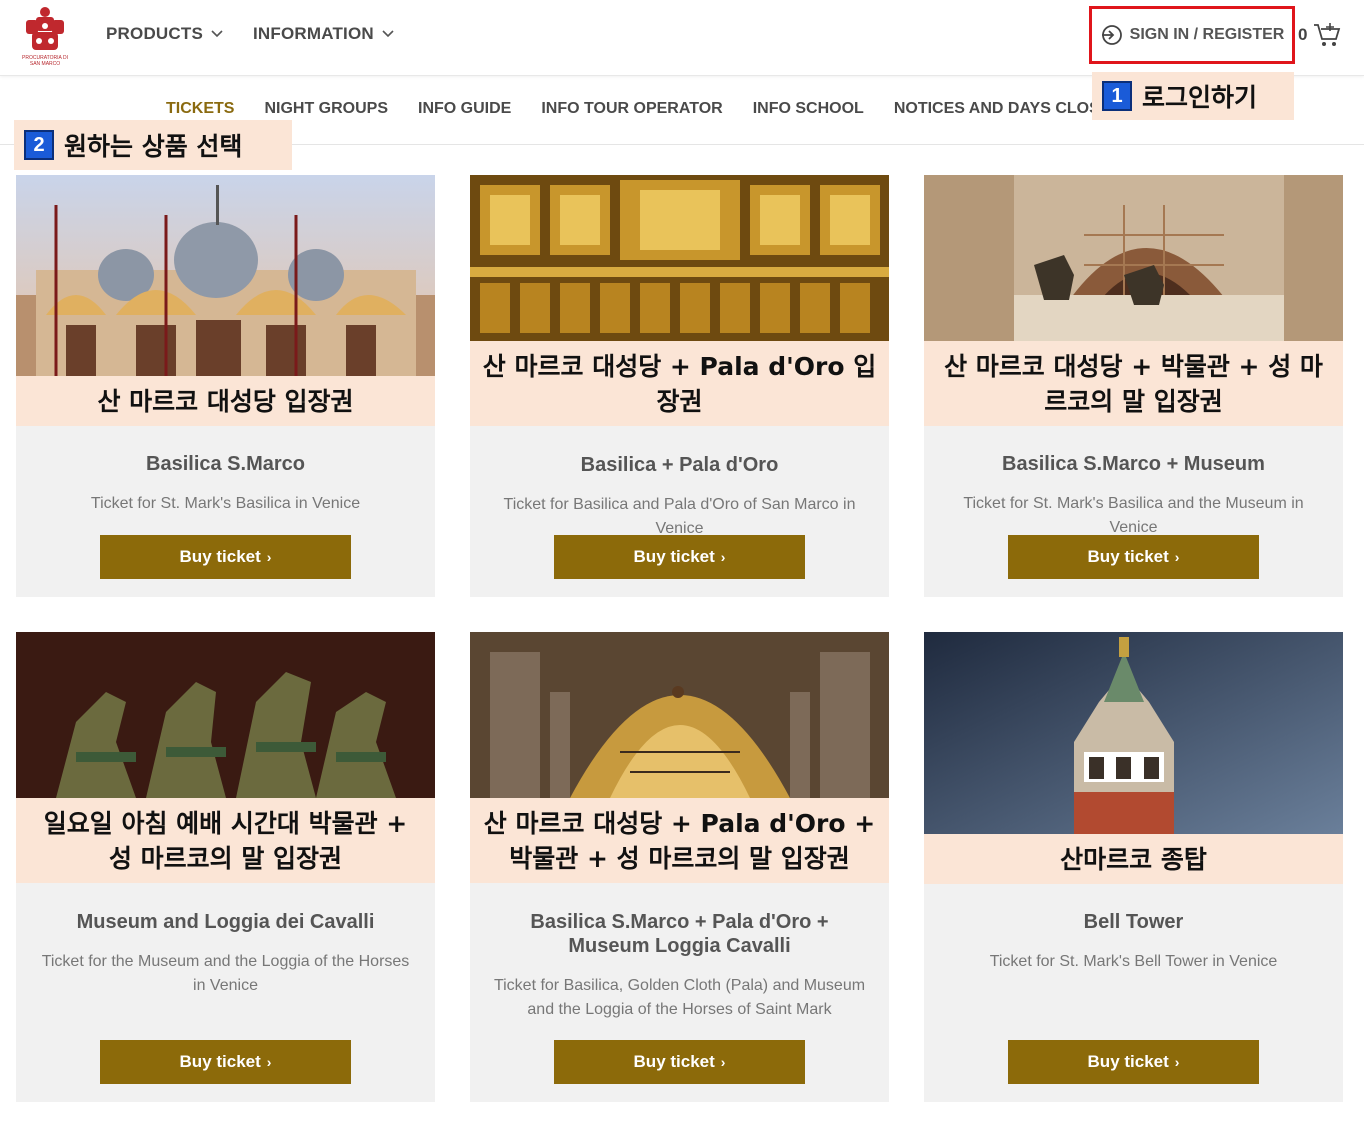 This screenshot has height=1125, width=1364. Describe the element at coordinates (1117, 96) in the screenshot. I see `annotation-number-badge: 1` at that location.